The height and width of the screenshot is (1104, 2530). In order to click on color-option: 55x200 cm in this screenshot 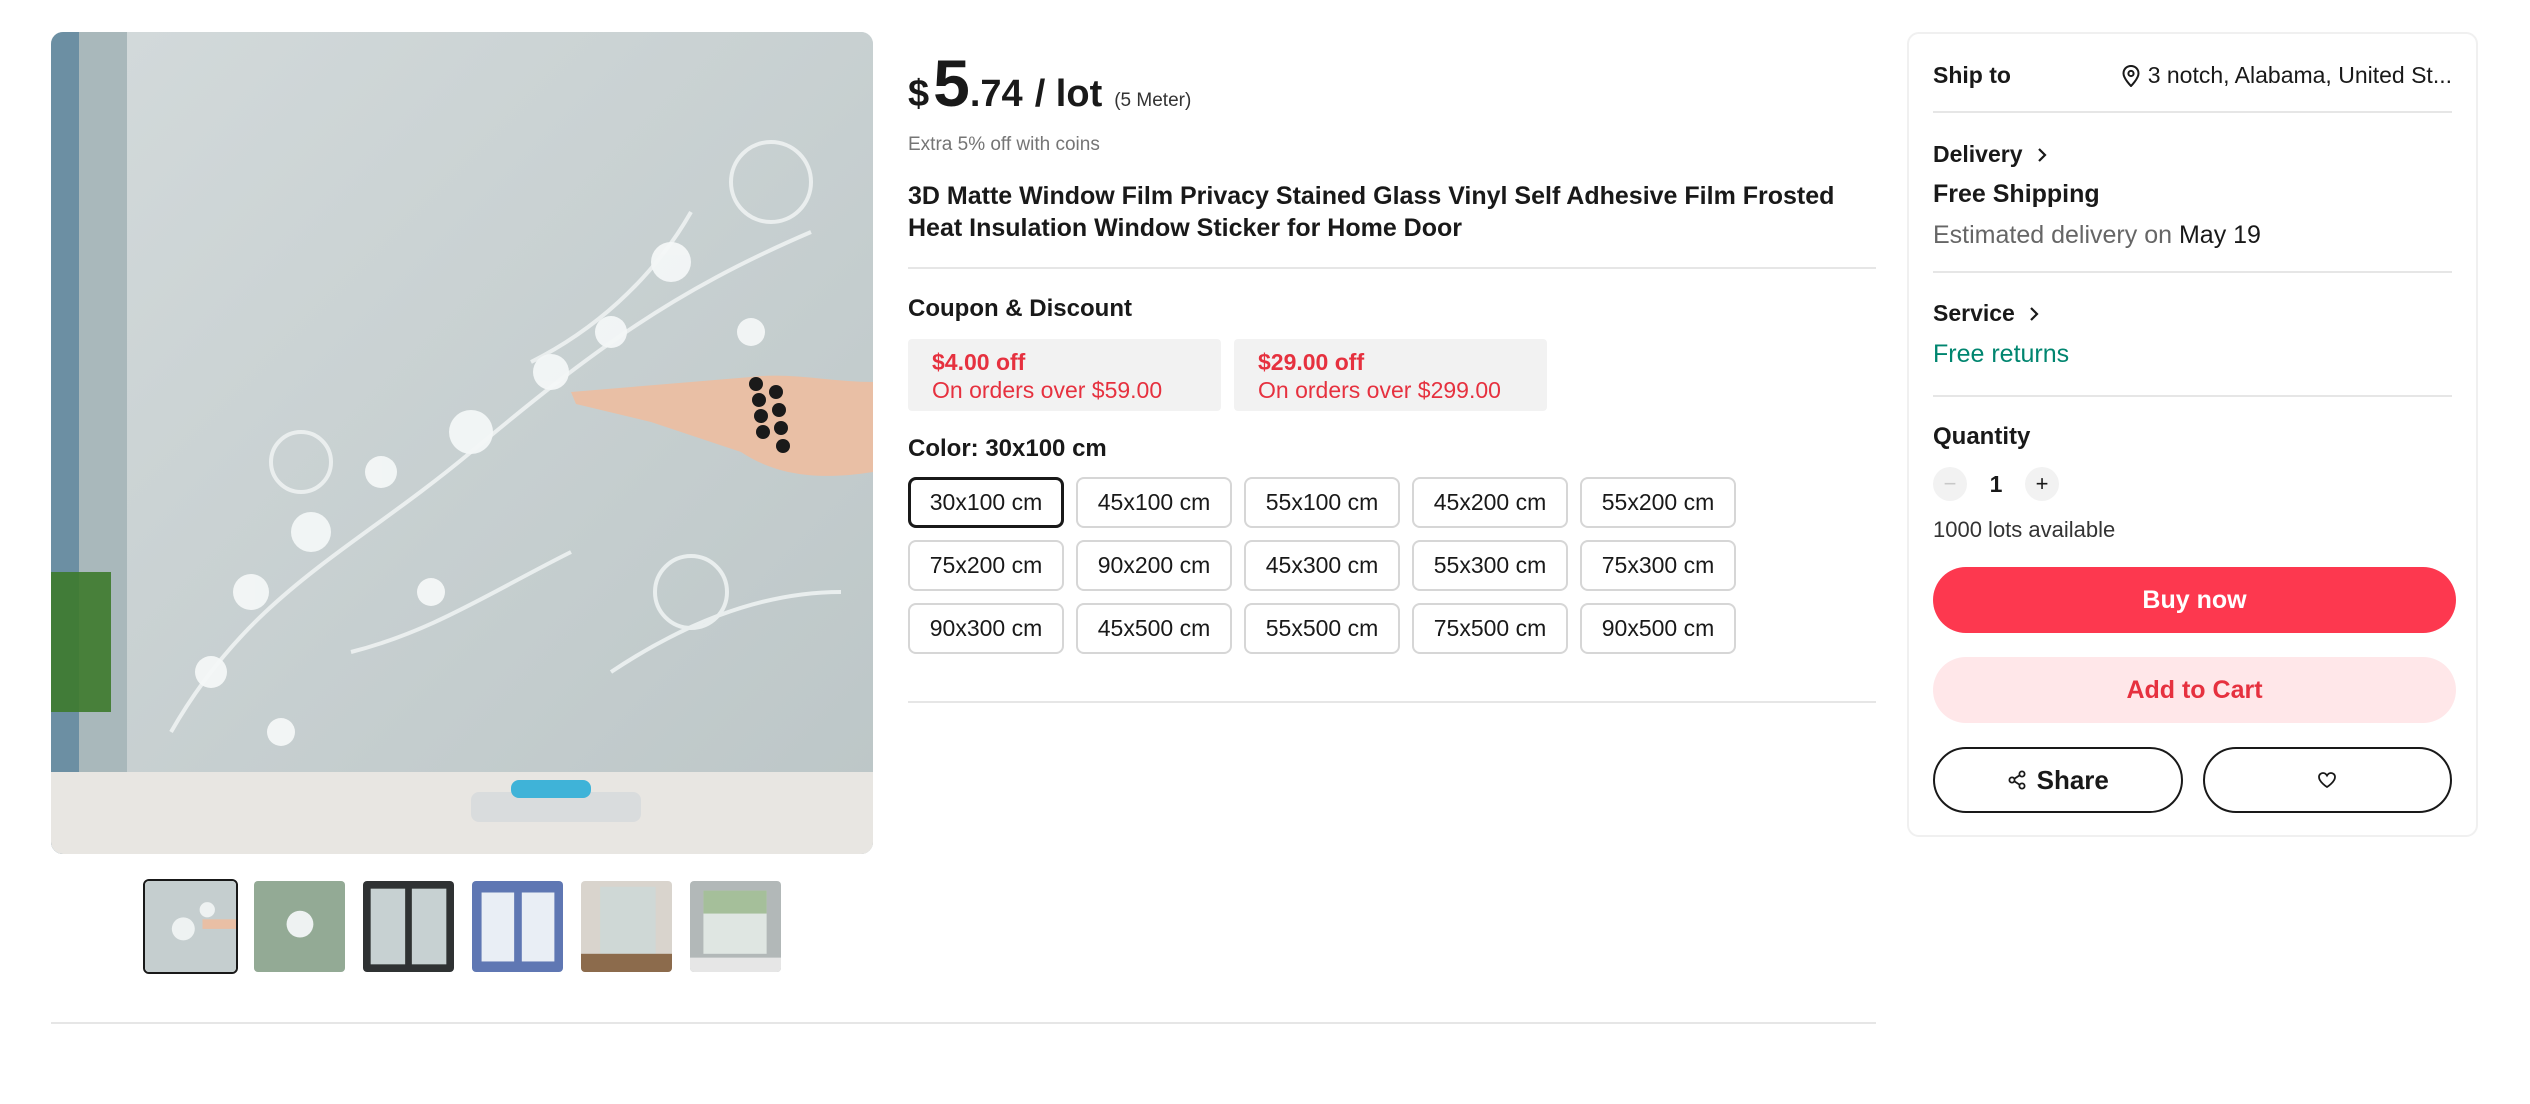, I will do `click(1658, 502)`.